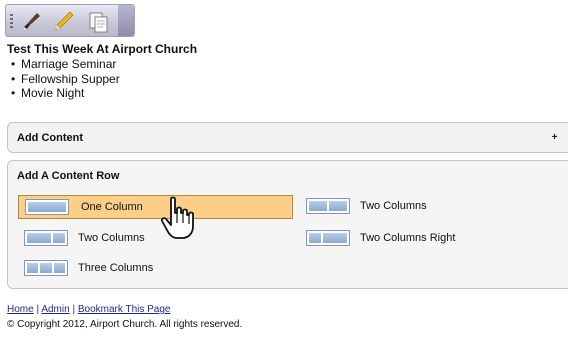 The image size is (568, 337). What do you see at coordinates (180, 219) in the screenshot?
I see `hand-cursor-icon` at bounding box center [180, 219].